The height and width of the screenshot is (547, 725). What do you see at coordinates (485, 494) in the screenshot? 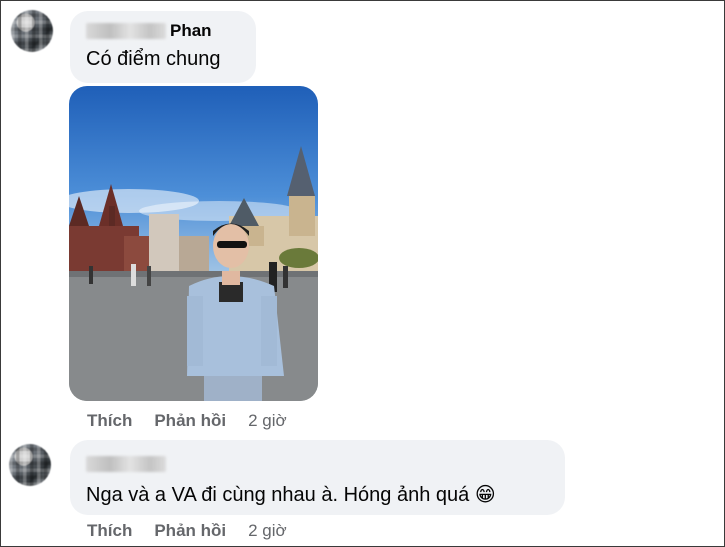
I see `grinning-face-icon: 😁` at bounding box center [485, 494].